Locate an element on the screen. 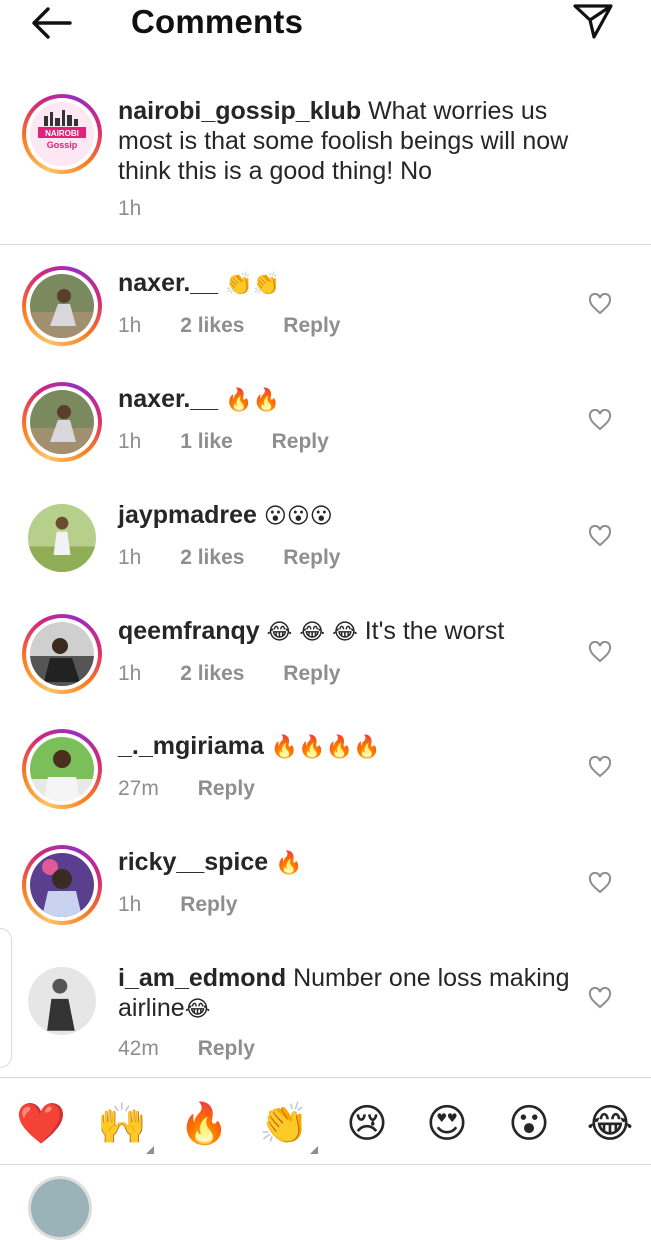 This screenshot has height=1240, width=651. svg-text: NAIROBI is located at coordinates (62, 133).